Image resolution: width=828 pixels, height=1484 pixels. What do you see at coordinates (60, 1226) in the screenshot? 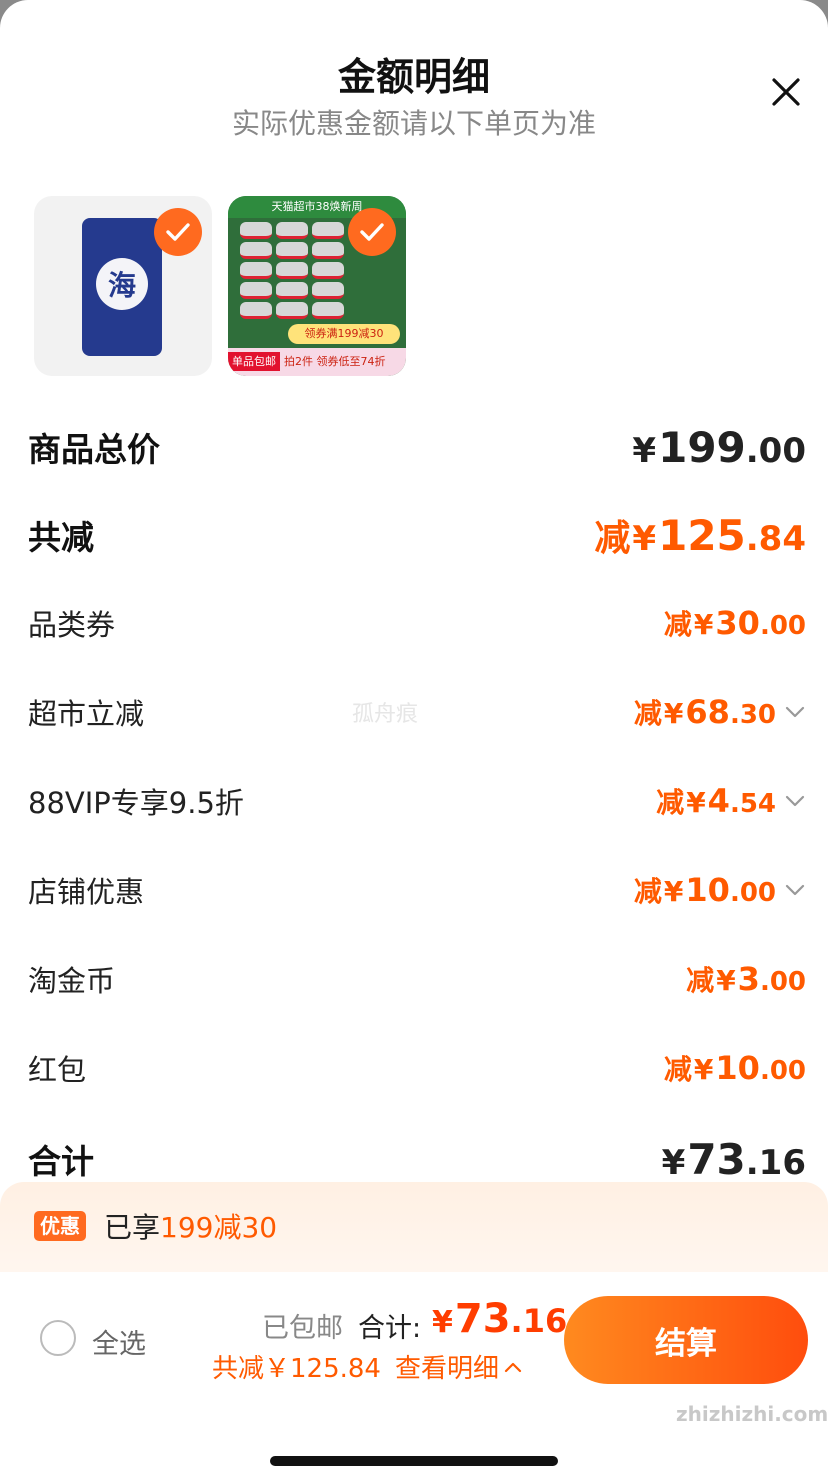
I see `promo-badge: 优惠` at bounding box center [60, 1226].